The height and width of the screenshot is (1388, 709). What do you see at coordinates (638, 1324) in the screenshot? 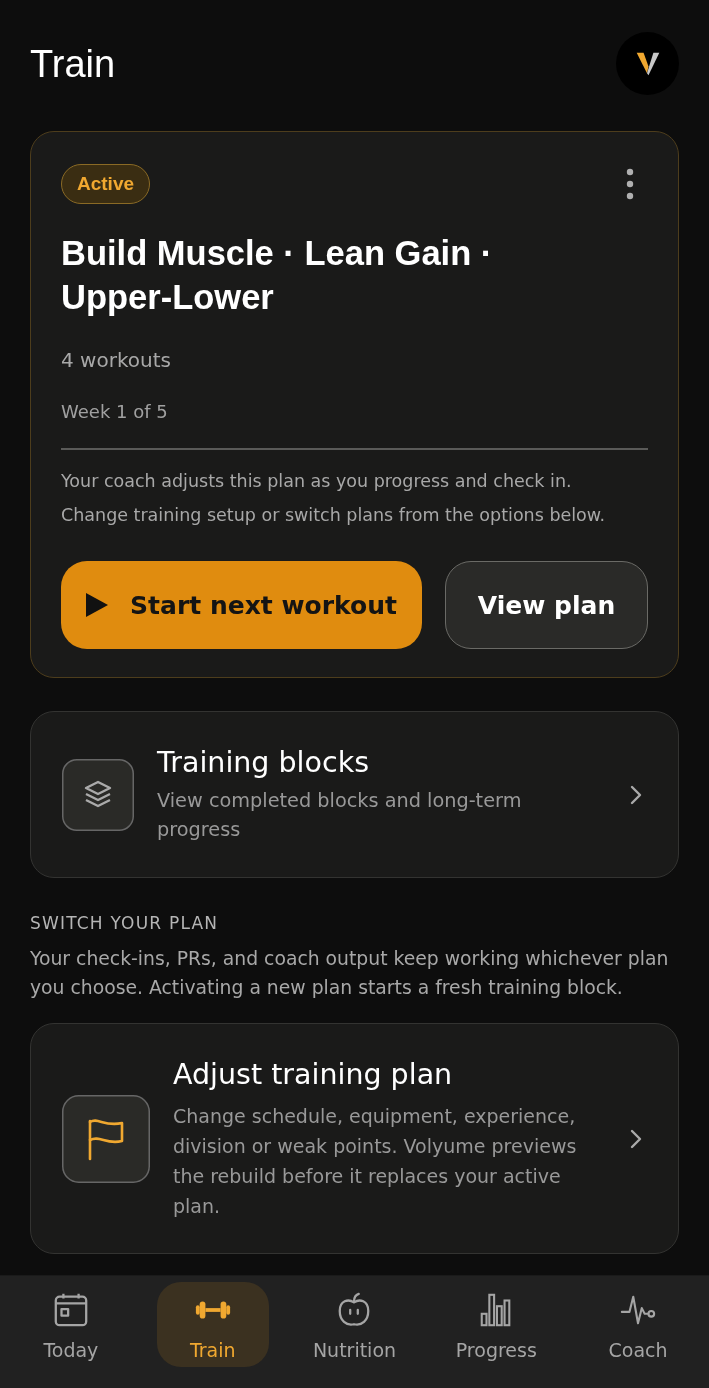
I see `nav-tab: Coach` at bounding box center [638, 1324].